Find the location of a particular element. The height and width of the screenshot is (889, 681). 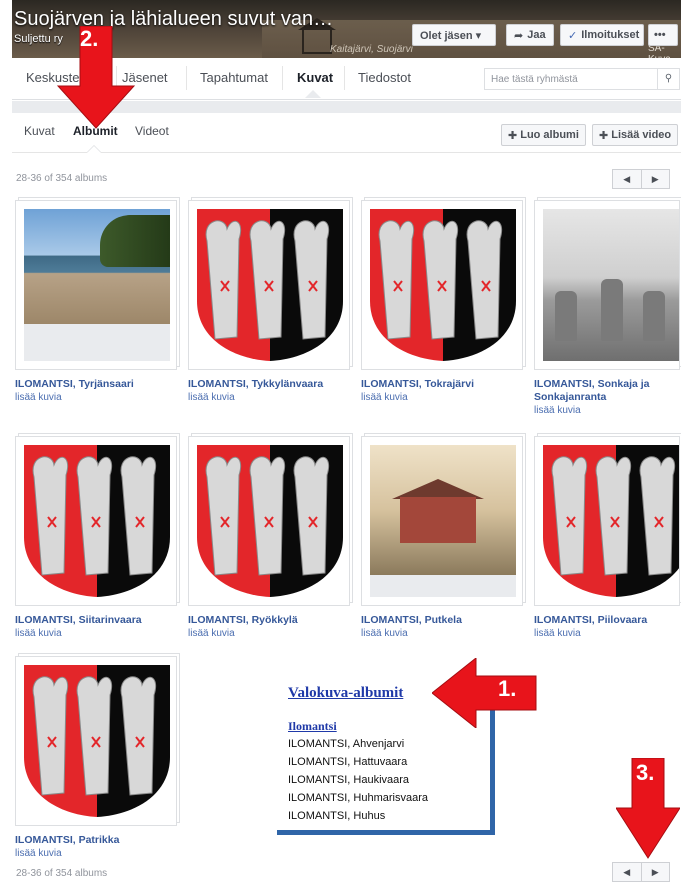

album-title-link: ILOMANTSI, Sonkaja ja Sonkajanranta is located at coordinates (607, 391).